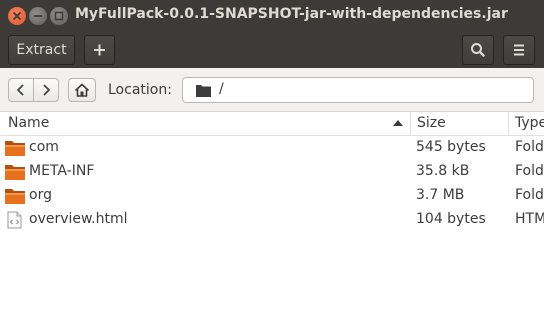 This screenshot has width=544, height=336. I want to click on location-bar: Location: /, so click(272, 90).